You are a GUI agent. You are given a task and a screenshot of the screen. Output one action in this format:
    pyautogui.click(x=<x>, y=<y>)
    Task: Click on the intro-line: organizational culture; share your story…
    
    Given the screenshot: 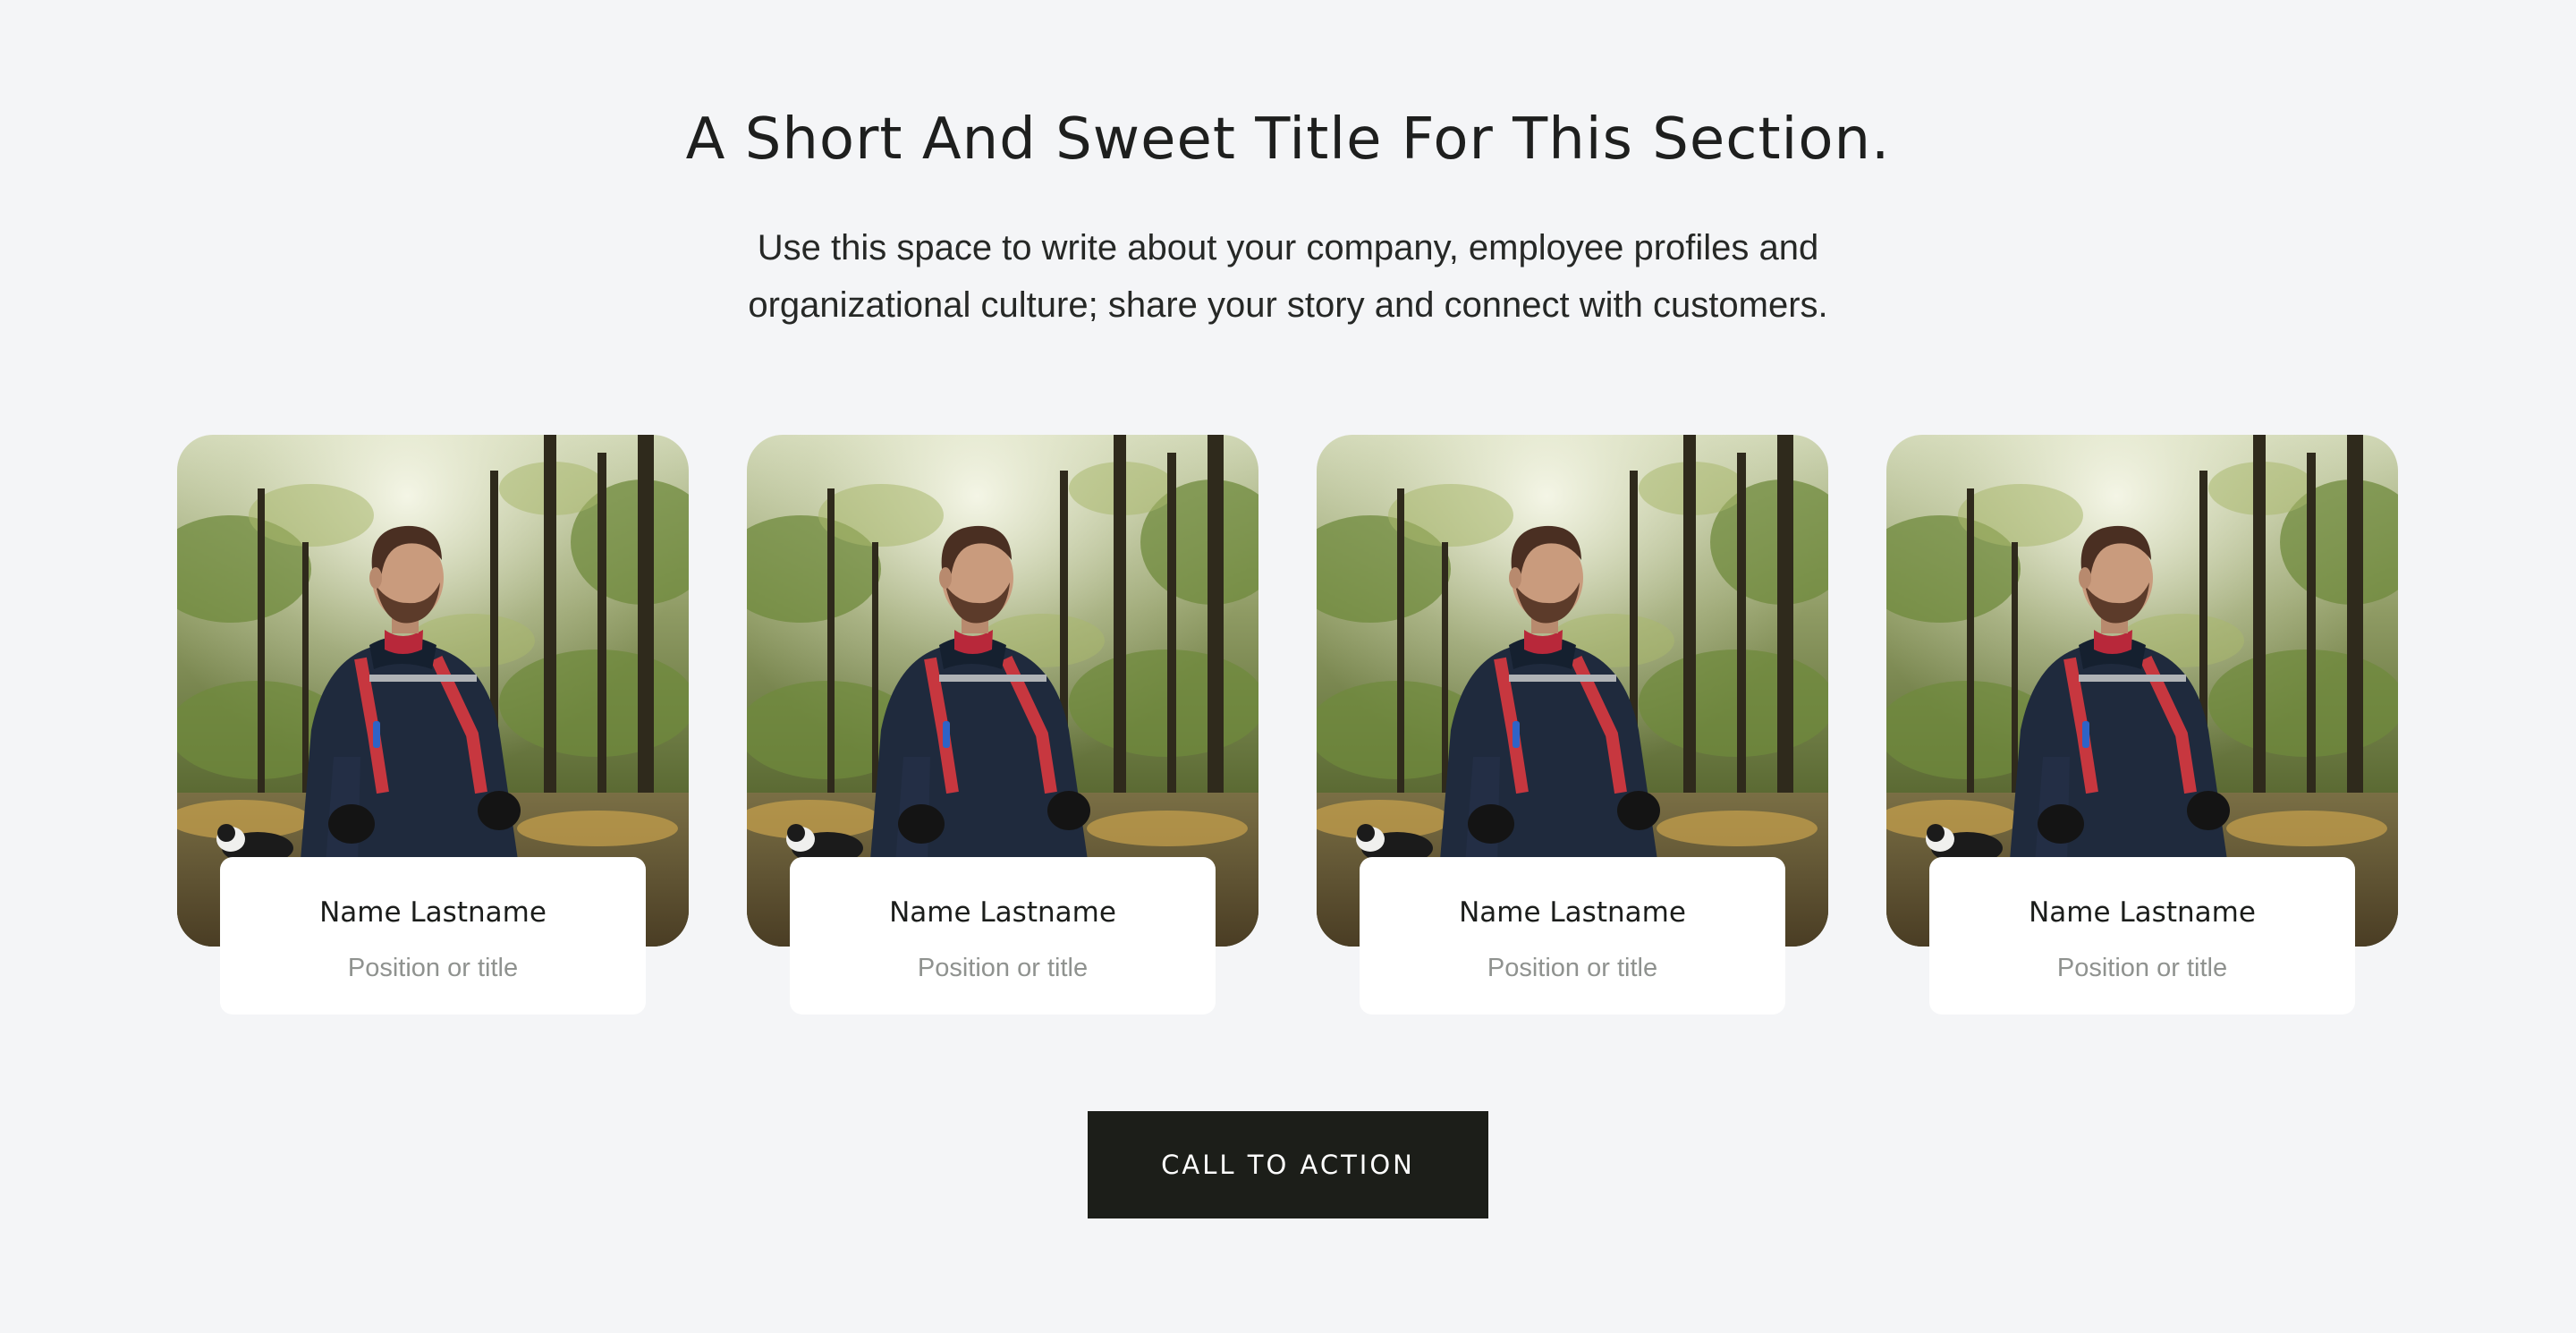 What is the action you would take?
    pyautogui.click(x=1288, y=305)
    